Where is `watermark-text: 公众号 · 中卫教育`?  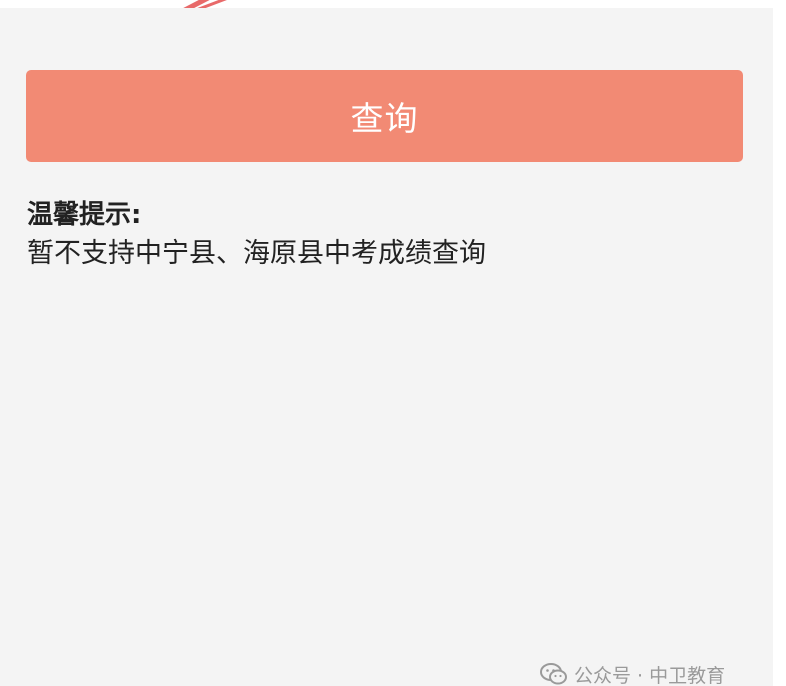
watermark-text: 公众号 · 中卫教育 is located at coordinates (650, 675).